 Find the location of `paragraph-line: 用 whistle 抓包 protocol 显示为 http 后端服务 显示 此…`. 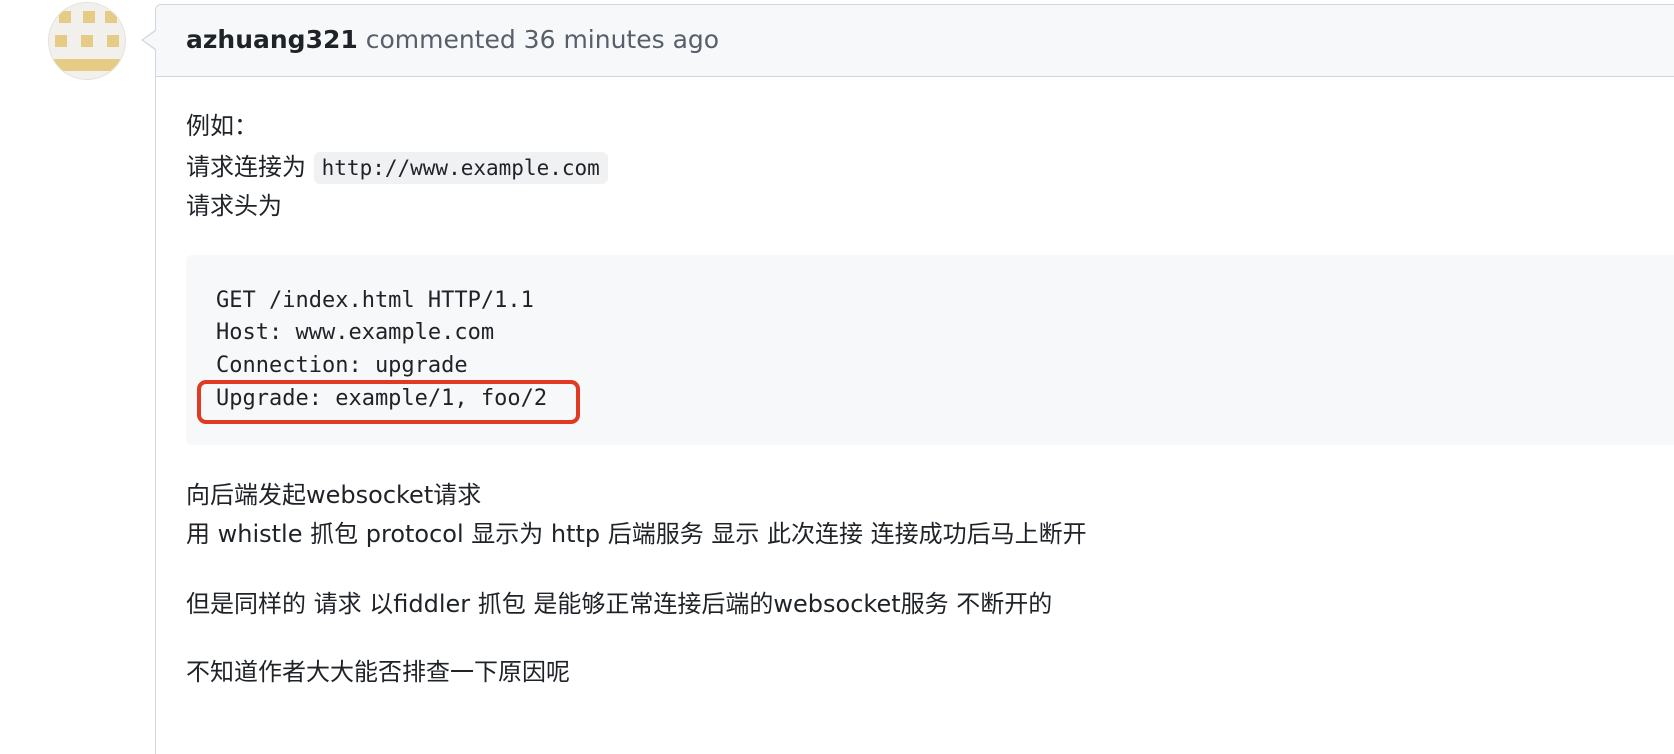

paragraph-line: 用 whistle 抓包 protocol 显示为 http 后端服务 显示 此… is located at coordinates (636, 534).